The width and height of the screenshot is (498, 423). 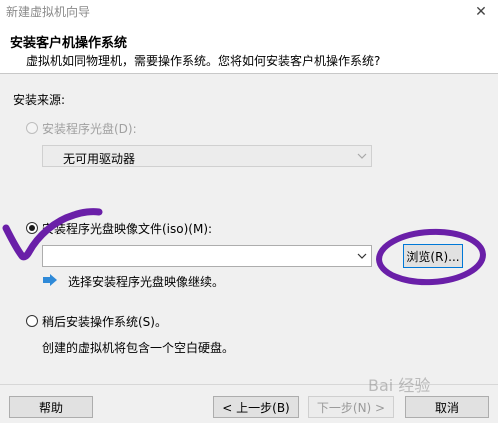 I want to click on close-icon: ✕, so click(x=481, y=12).